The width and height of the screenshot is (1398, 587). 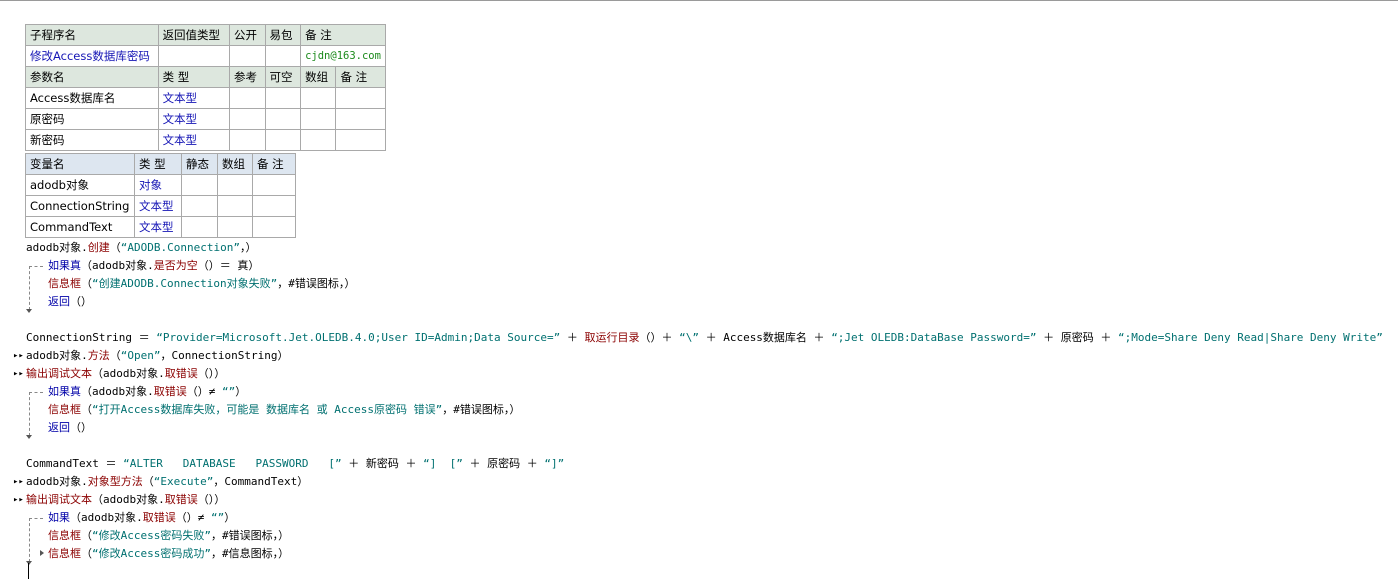 What do you see at coordinates (70, 302) in the screenshot?
I see `code-line-return-1: 返回（）` at bounding box center [70, 302].